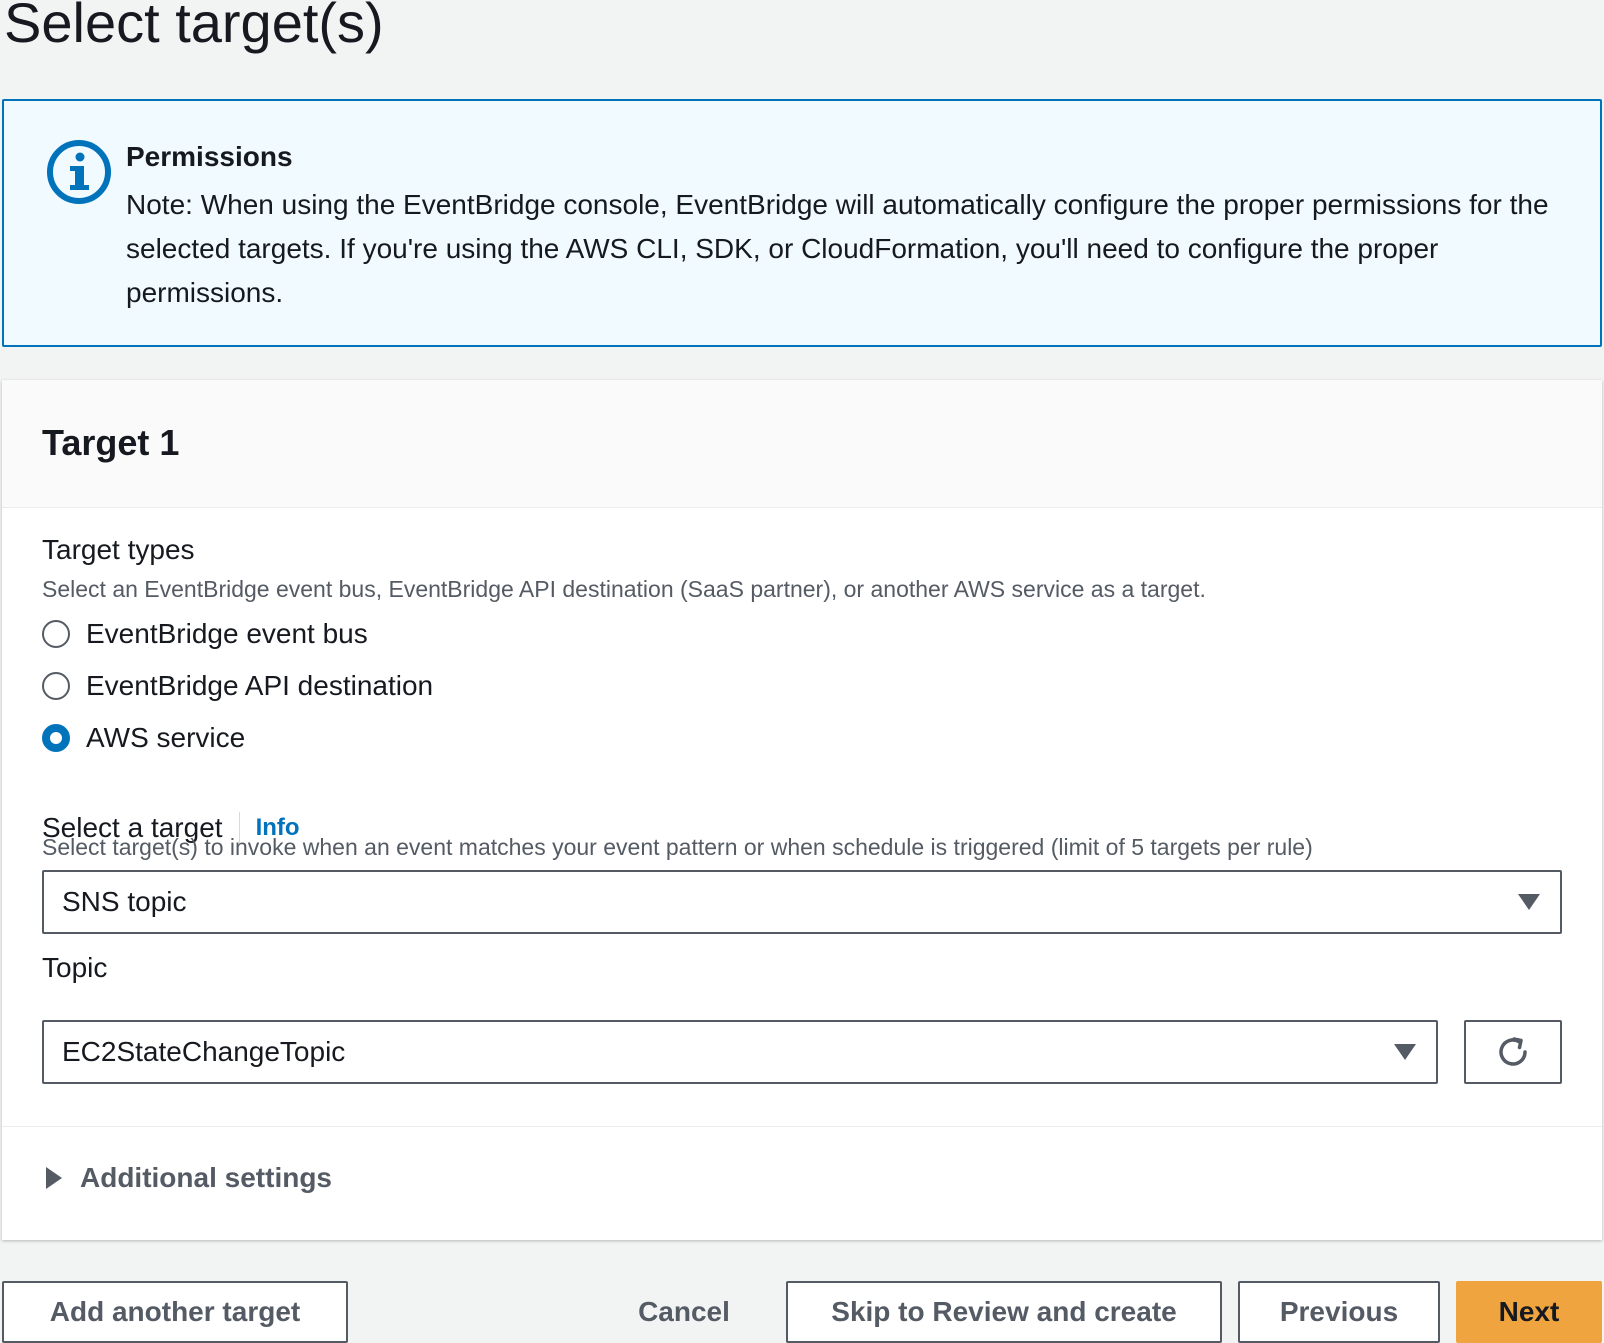 This screenshot has height=1343, width=1604. What do you see at coordinates (1004, 1312) in the screenshot?
I see `skip-to-review-button: Skip to Review and create` at bounding box center [1004, 1312].